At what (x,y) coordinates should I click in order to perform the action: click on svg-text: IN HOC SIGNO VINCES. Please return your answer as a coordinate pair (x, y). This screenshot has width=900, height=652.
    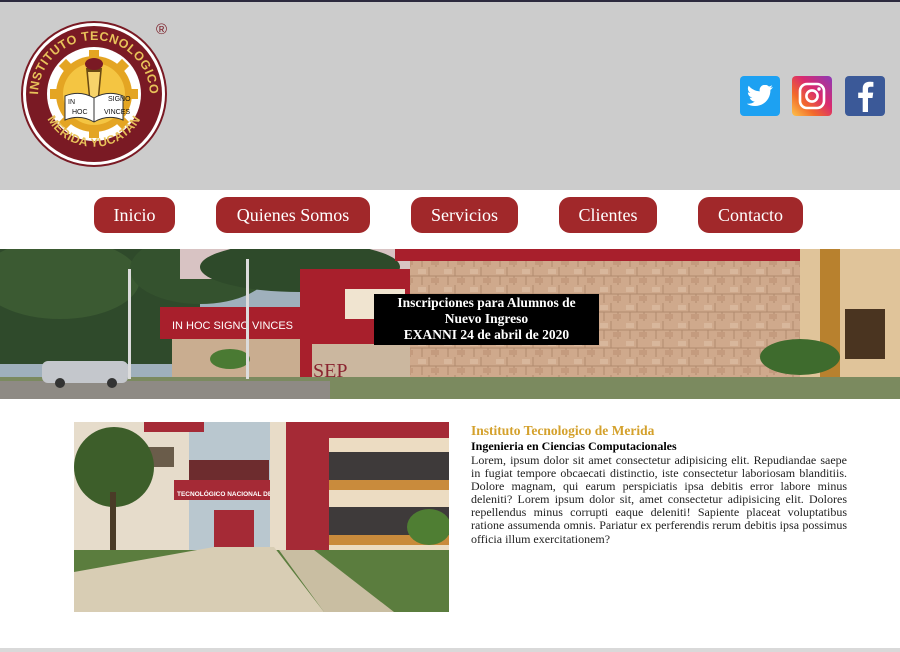
    Looking at the image, I should click on (232, 326).